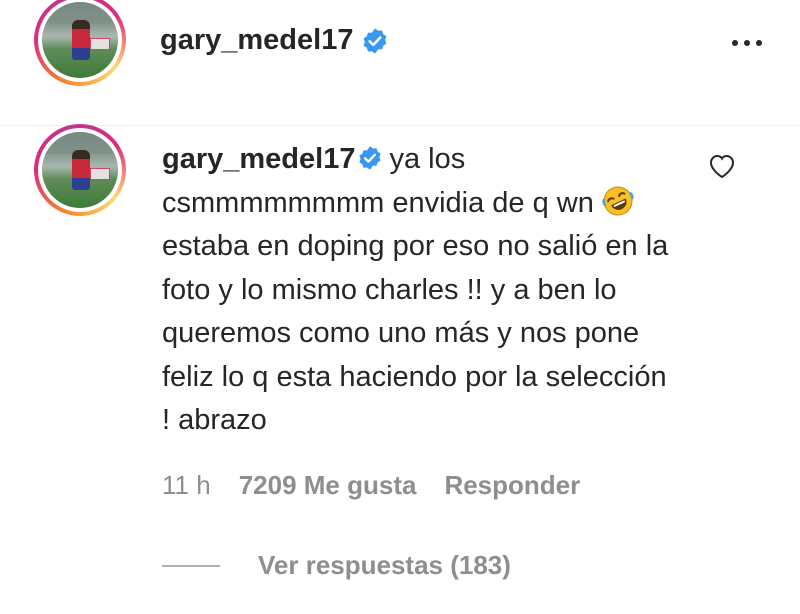  What do you see at coordinates (618, 200) in the screenshot?
I see `rolling-on-floor-laughing-emoji-icon` at bounding box center [618, 200].